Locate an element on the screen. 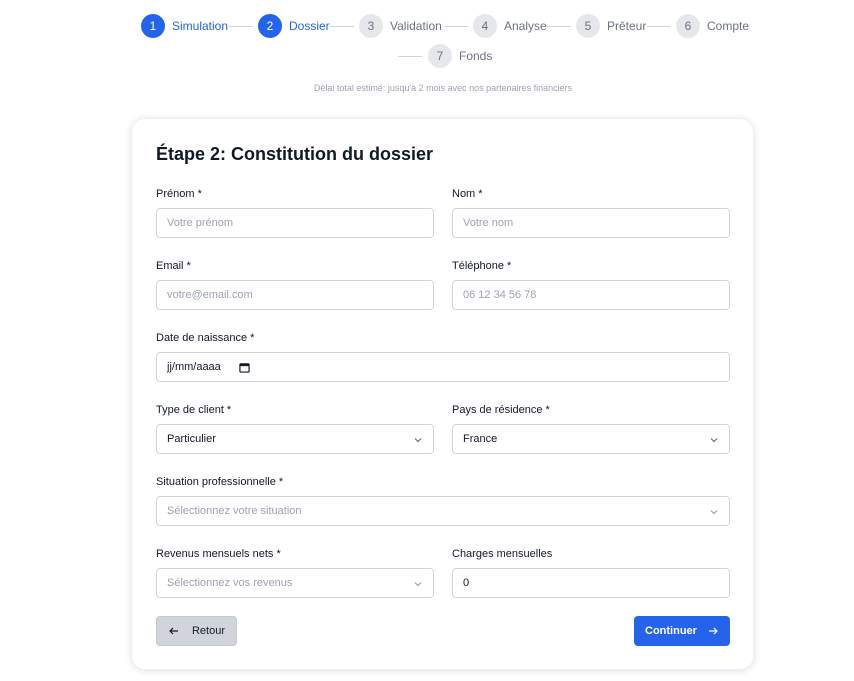 The image size is (854, 681). arrow-left-icon is located at coordinates (173, 631).